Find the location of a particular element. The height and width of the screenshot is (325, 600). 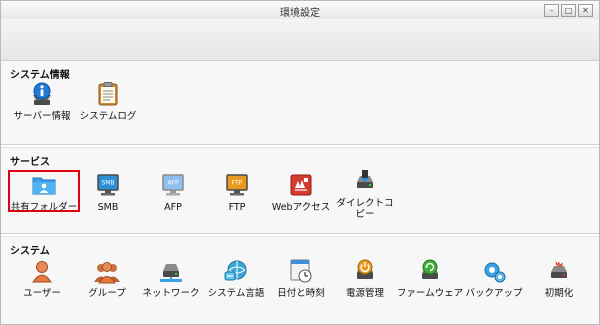

item-date-time: 日付と時刻 is located at coordinates (301, 278).